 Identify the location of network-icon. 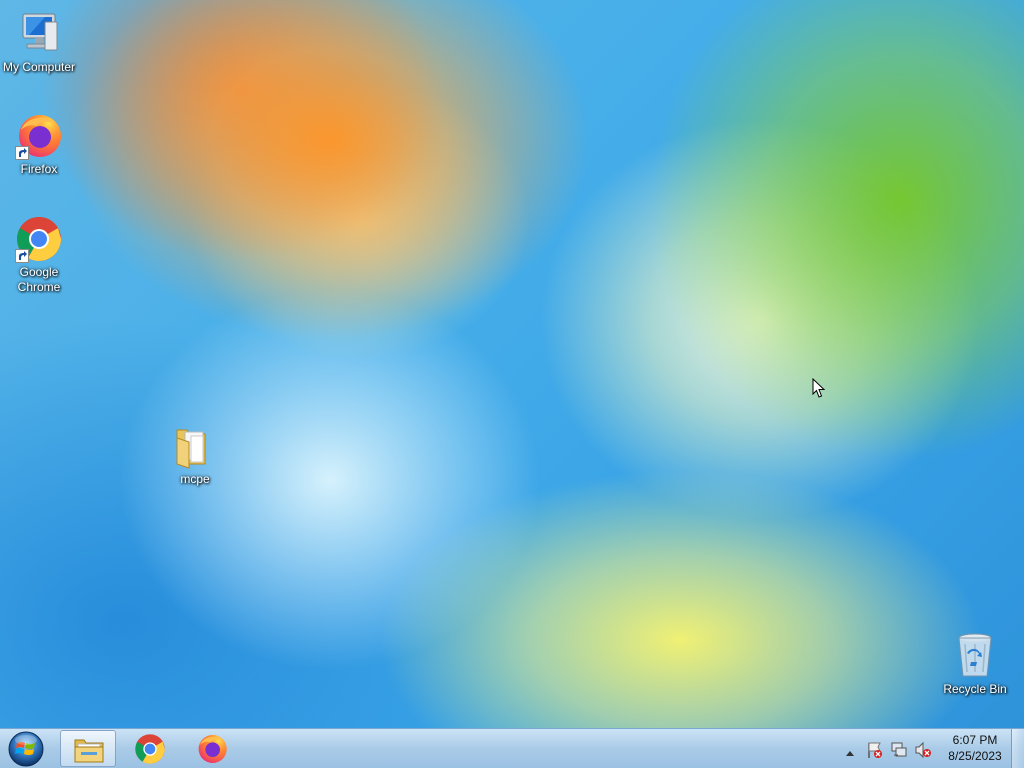
(899, 752).